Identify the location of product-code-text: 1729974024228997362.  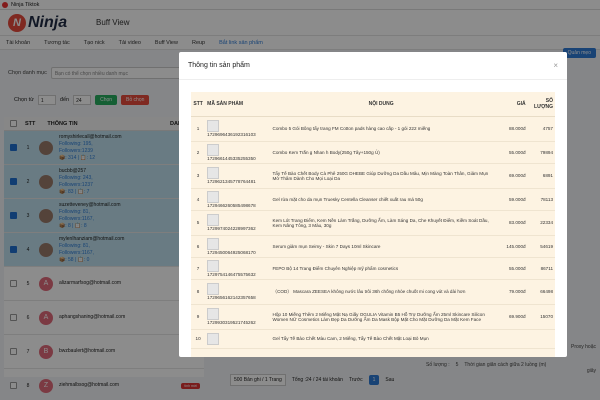
(231, 228).